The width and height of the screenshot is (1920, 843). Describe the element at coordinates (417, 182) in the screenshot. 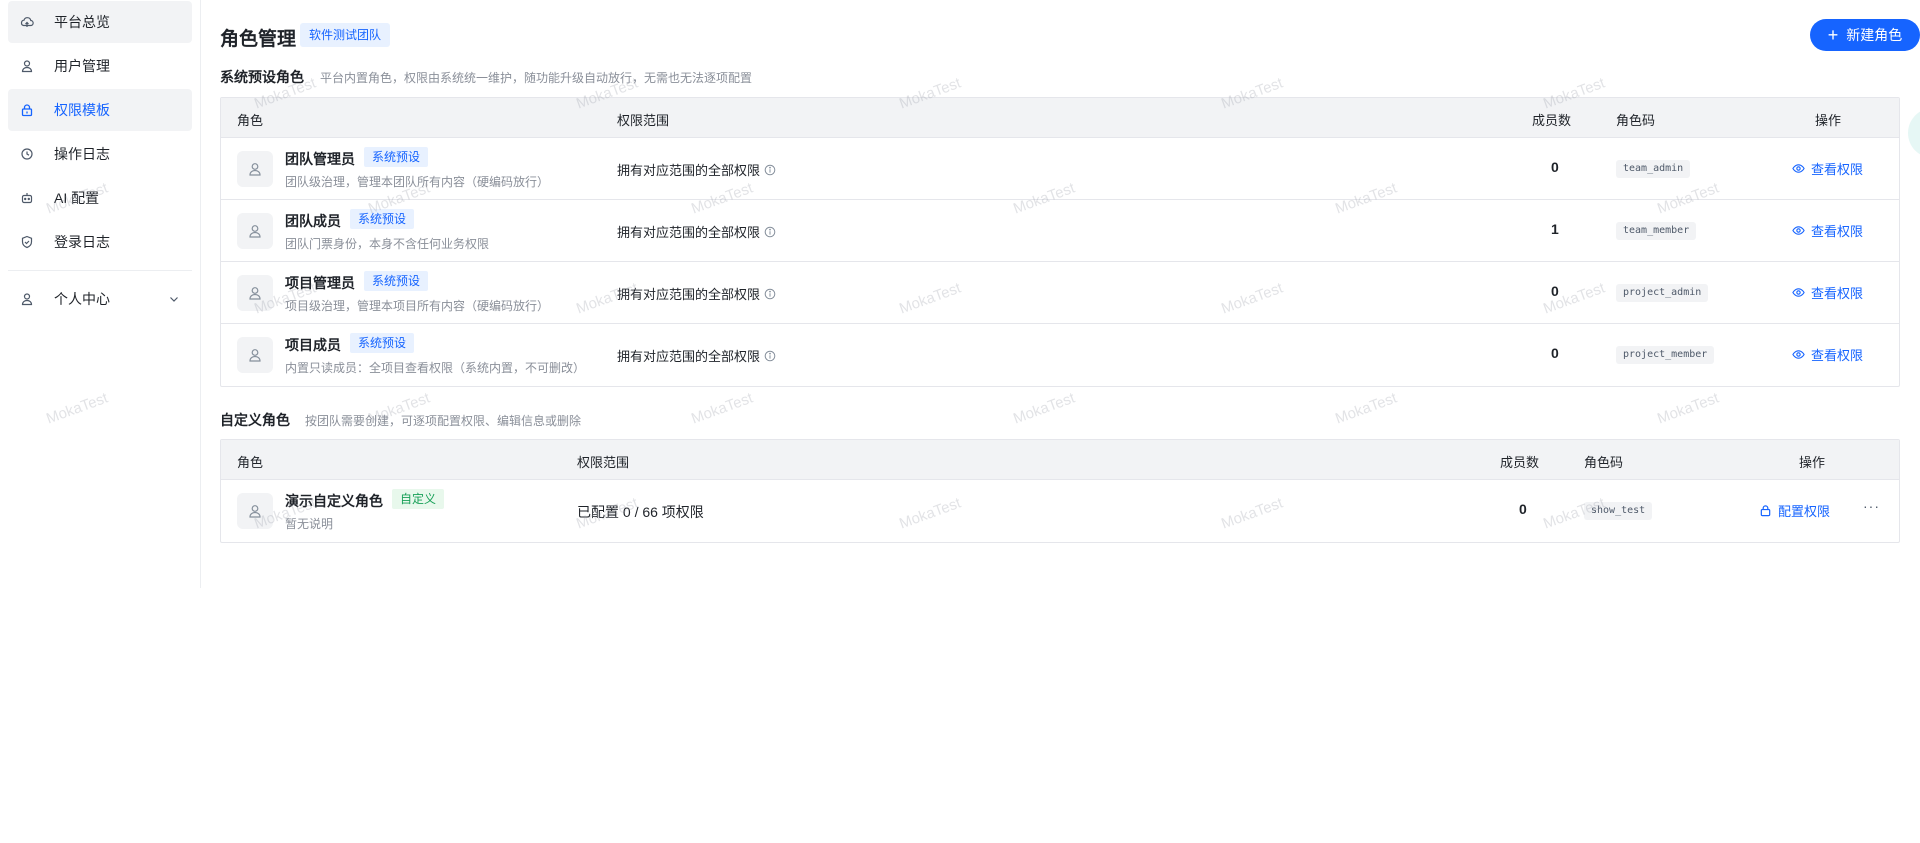

I see `role-desc: 团队级治理，管理本团队所有内容（硬编码放行）` at that location.